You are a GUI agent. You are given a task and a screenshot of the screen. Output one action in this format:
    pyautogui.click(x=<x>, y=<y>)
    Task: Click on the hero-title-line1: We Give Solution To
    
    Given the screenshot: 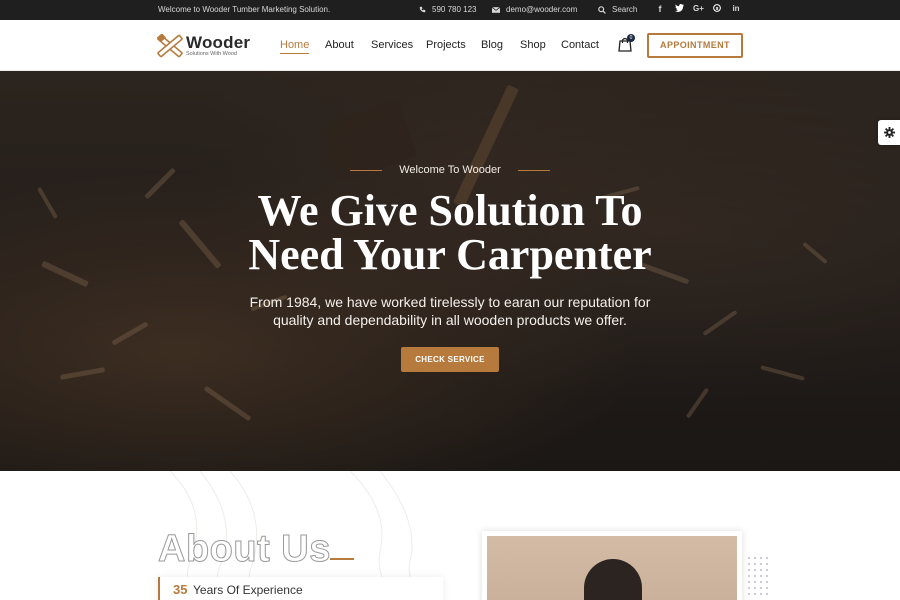 What is the action you would take?
    pyautogui.click(x=450, y=210)
    